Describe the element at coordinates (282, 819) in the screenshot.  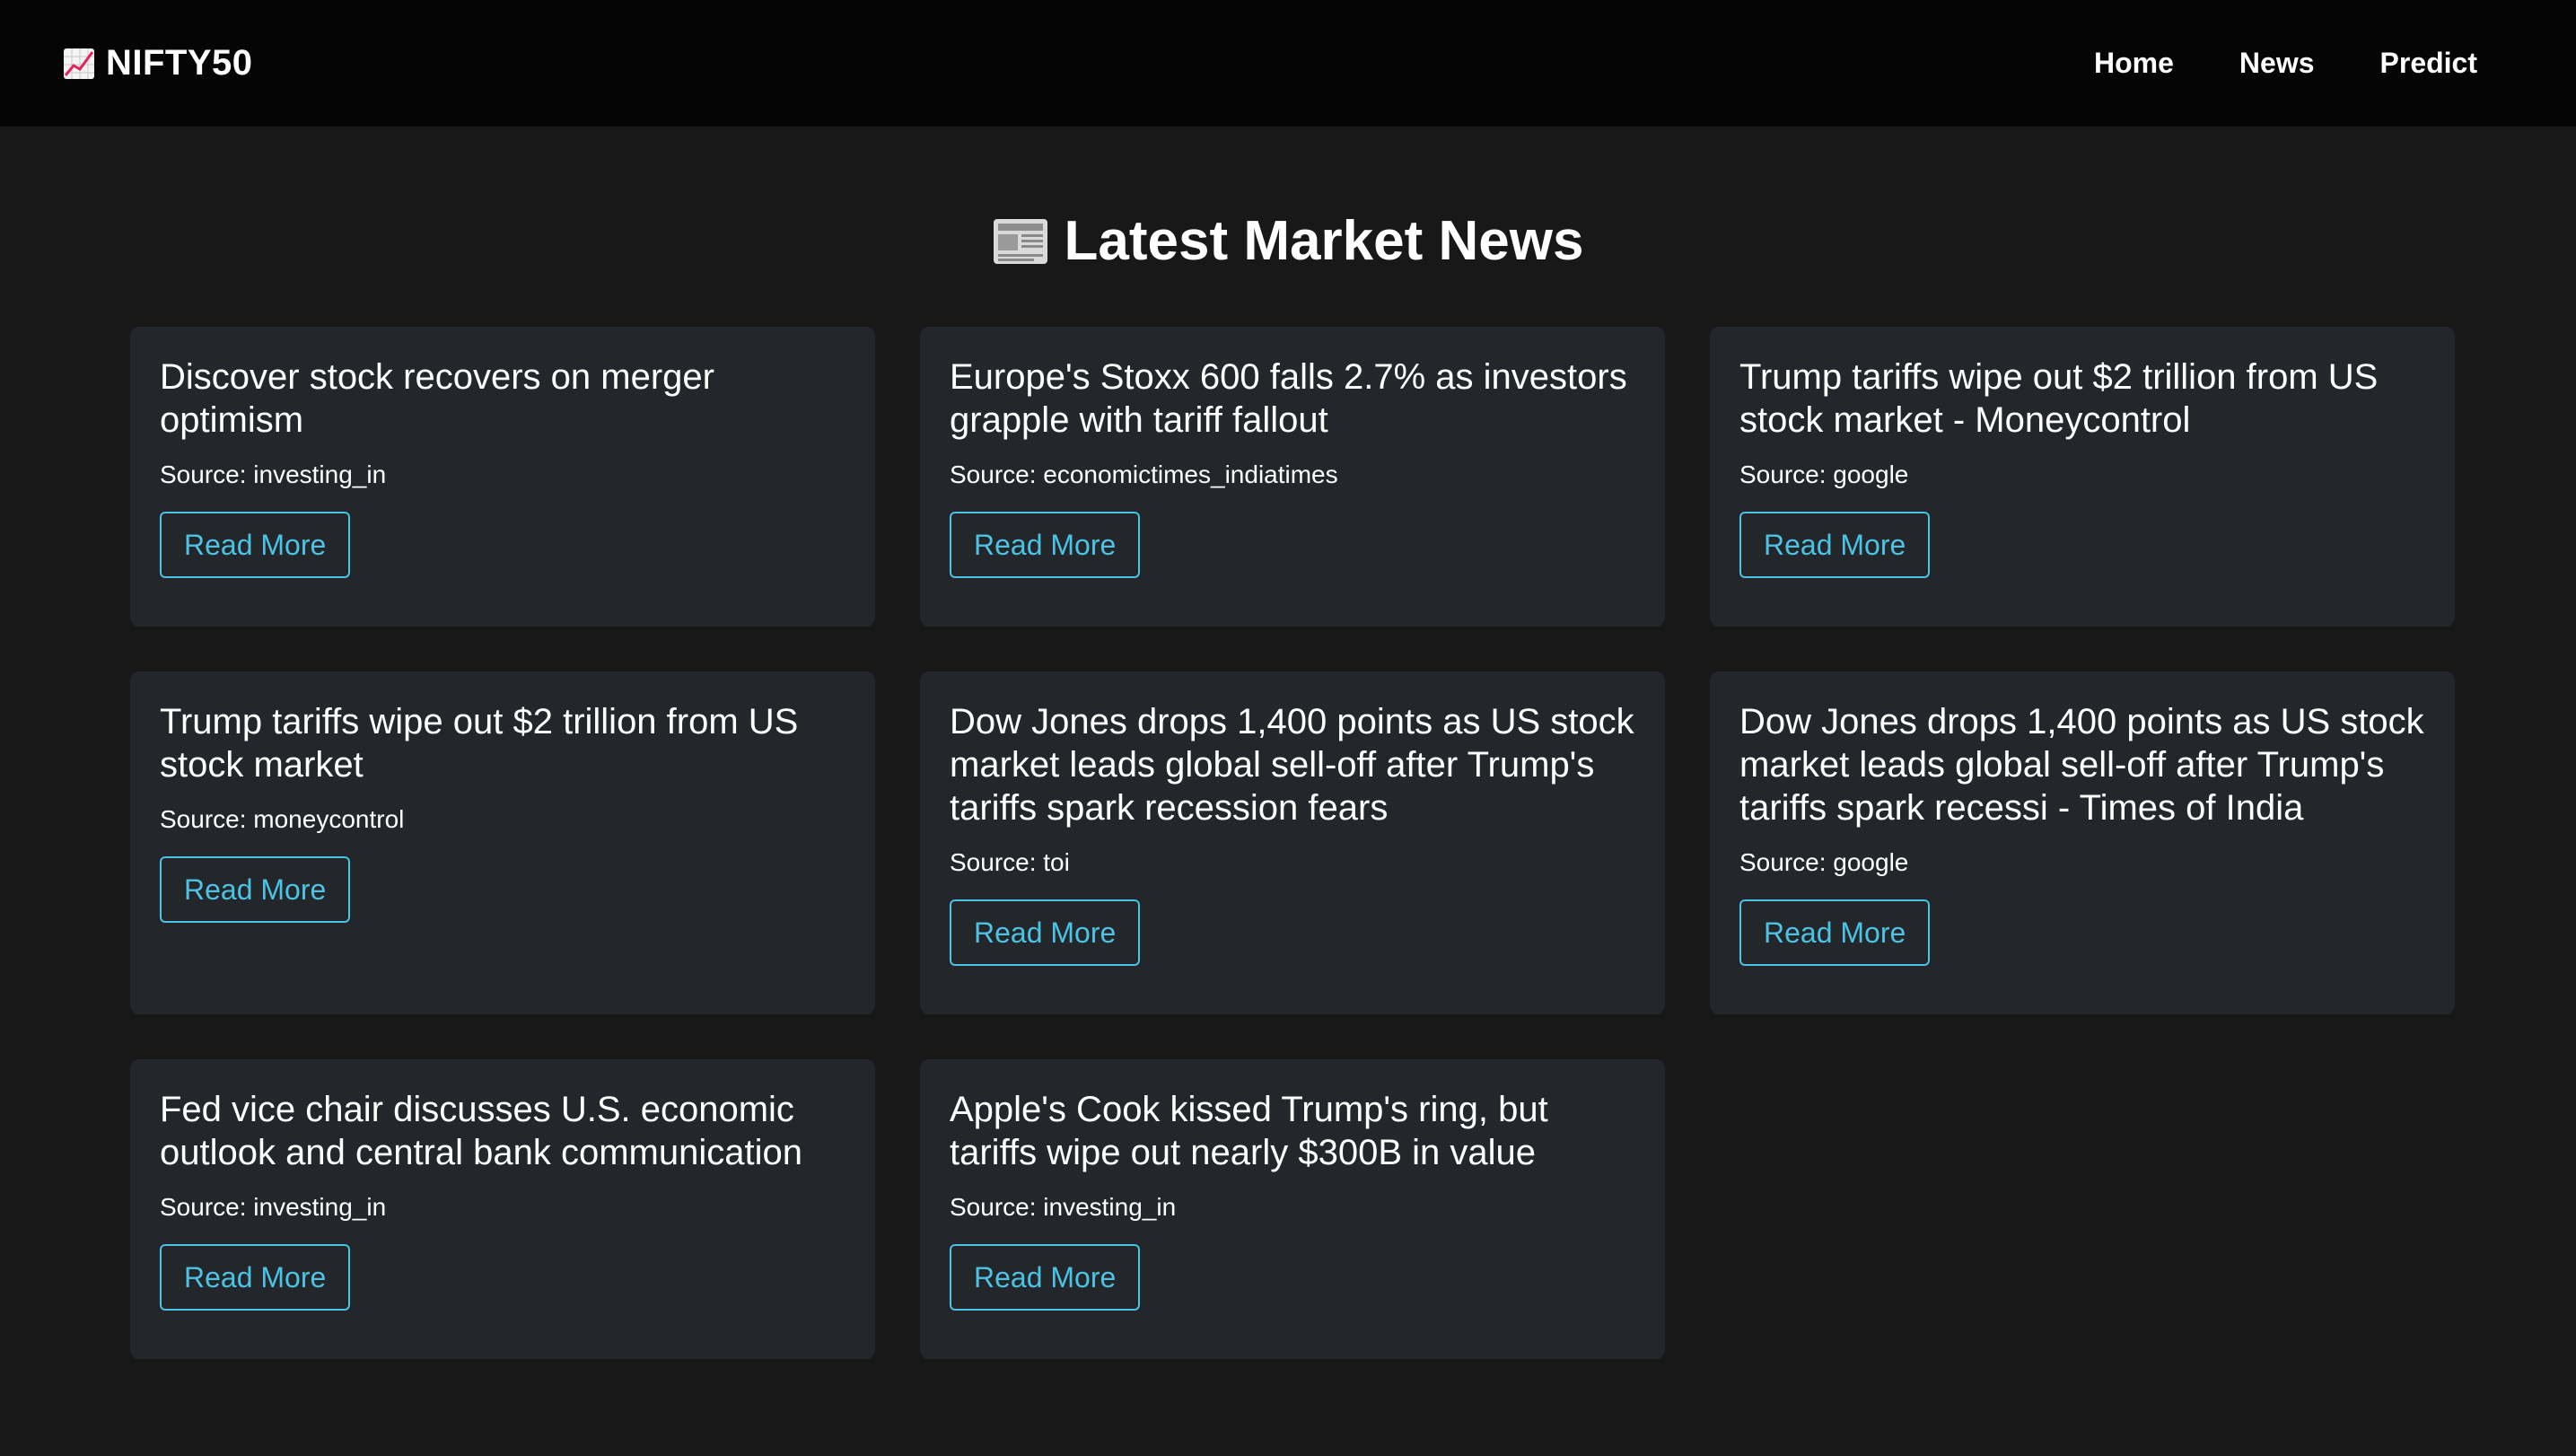
I see `news-card-source: Source: moneycontrol` at that location.